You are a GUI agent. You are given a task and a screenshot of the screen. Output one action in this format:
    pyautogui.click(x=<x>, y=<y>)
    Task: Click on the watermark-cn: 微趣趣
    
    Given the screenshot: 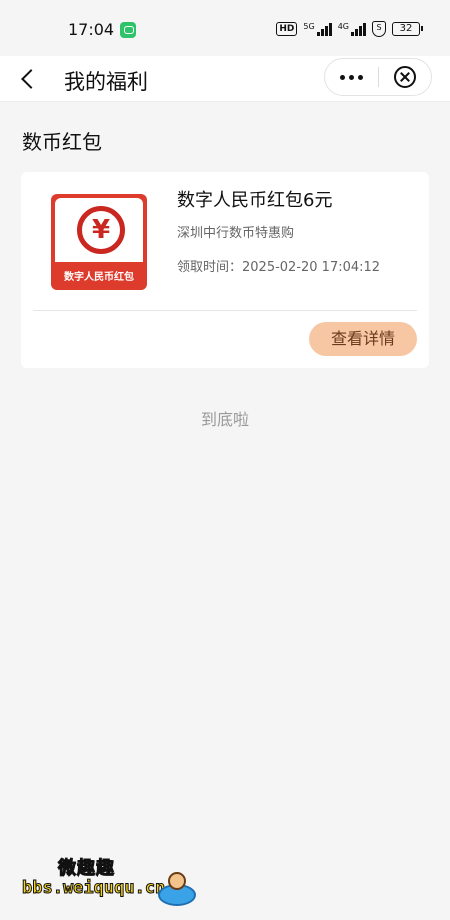 What is the action you would take?
    pyautogui.click(x=86, y=869)
    